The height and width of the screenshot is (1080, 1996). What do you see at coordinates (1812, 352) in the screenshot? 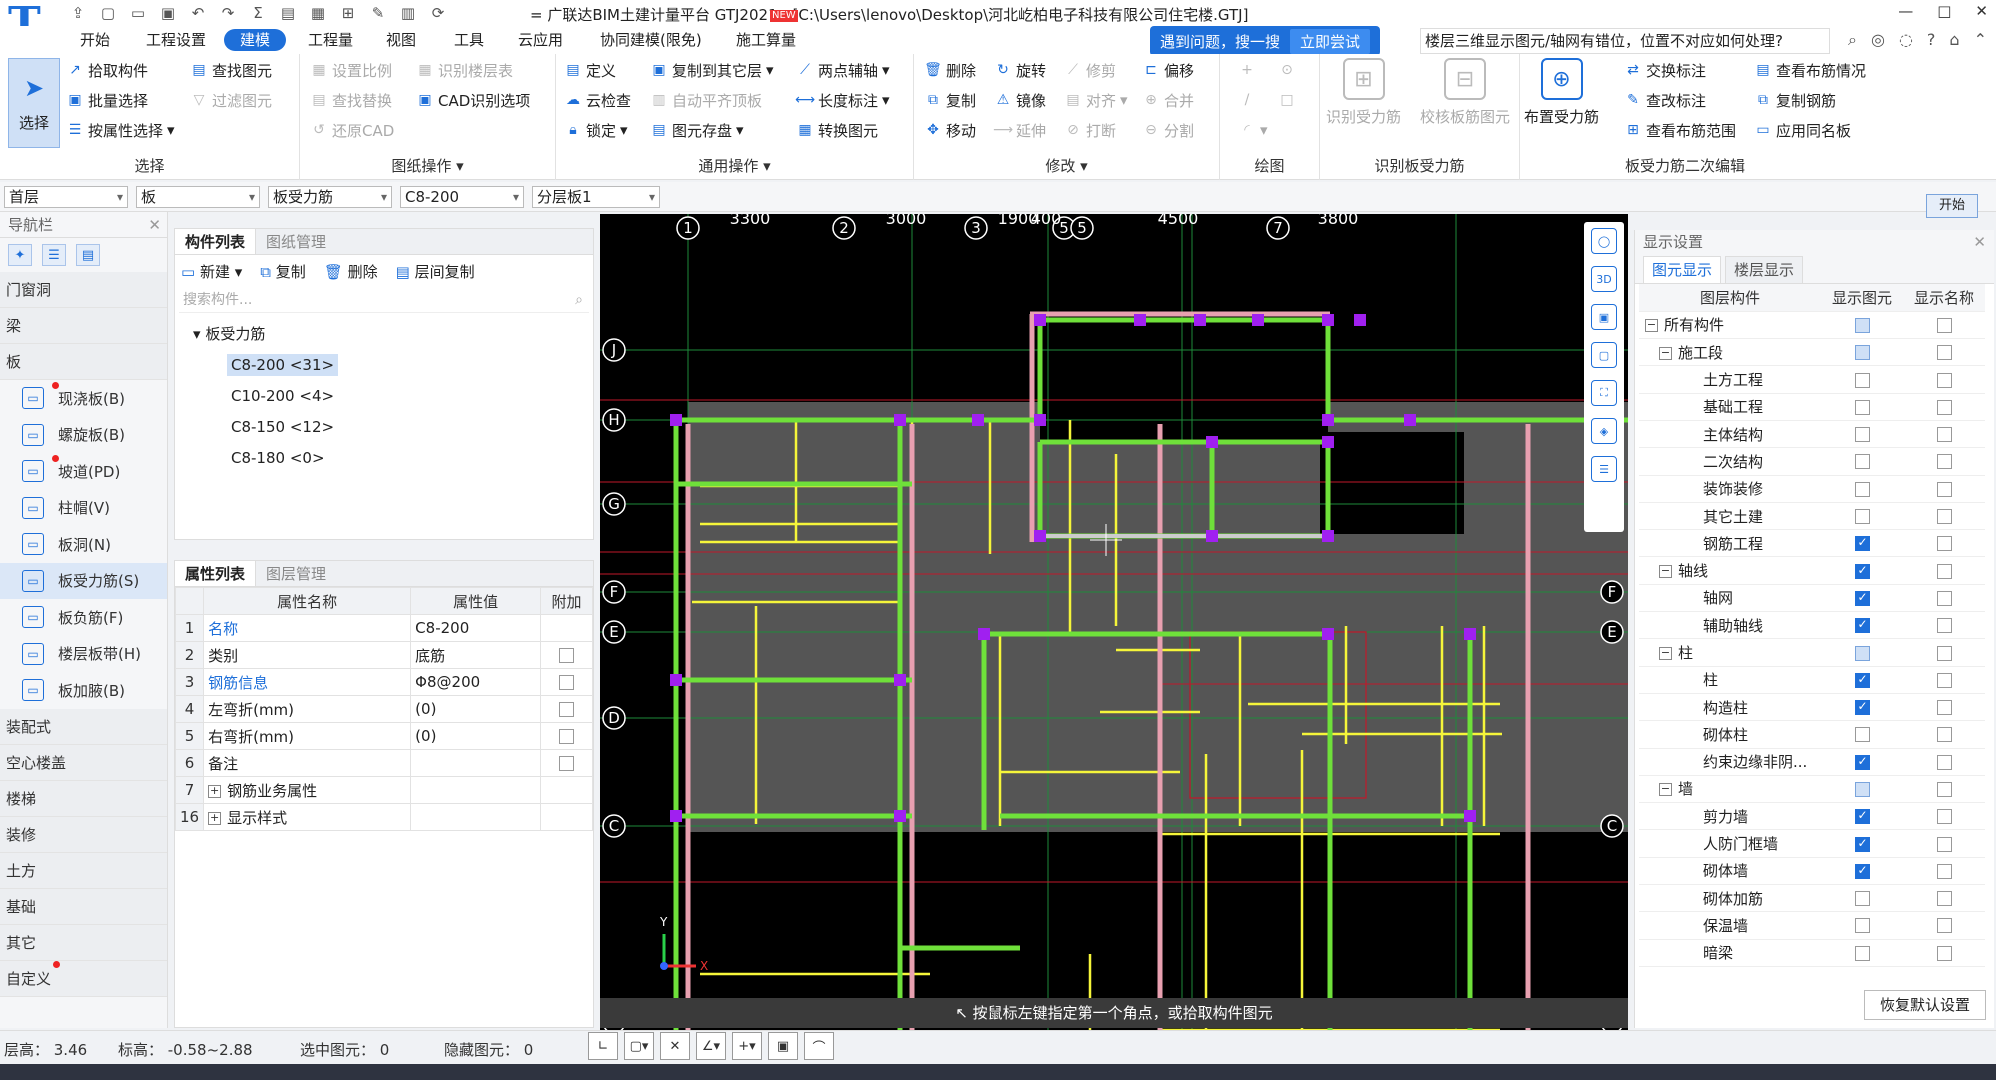
I see `display-row: − 施工段` at bounding box center [1812, 352].